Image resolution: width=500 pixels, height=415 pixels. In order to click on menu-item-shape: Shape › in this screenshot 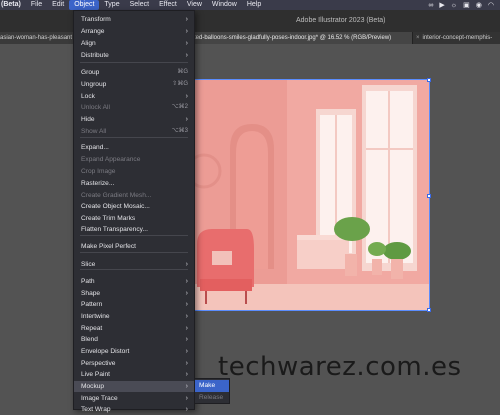, I will do `click(134, 293)`.